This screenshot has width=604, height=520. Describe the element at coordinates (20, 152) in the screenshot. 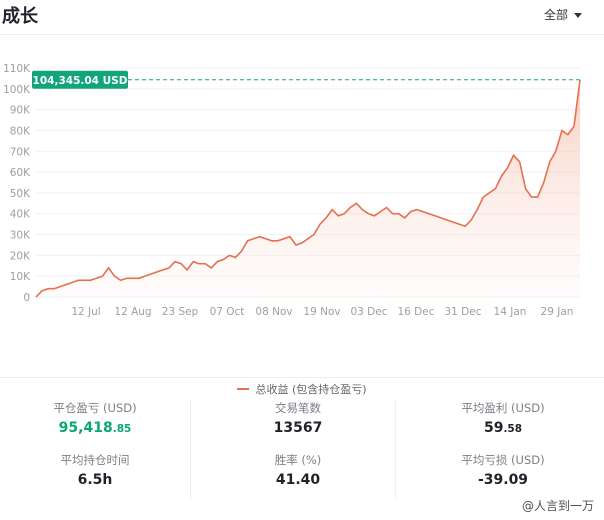

I see `y-tick-label: 70K` at that location.